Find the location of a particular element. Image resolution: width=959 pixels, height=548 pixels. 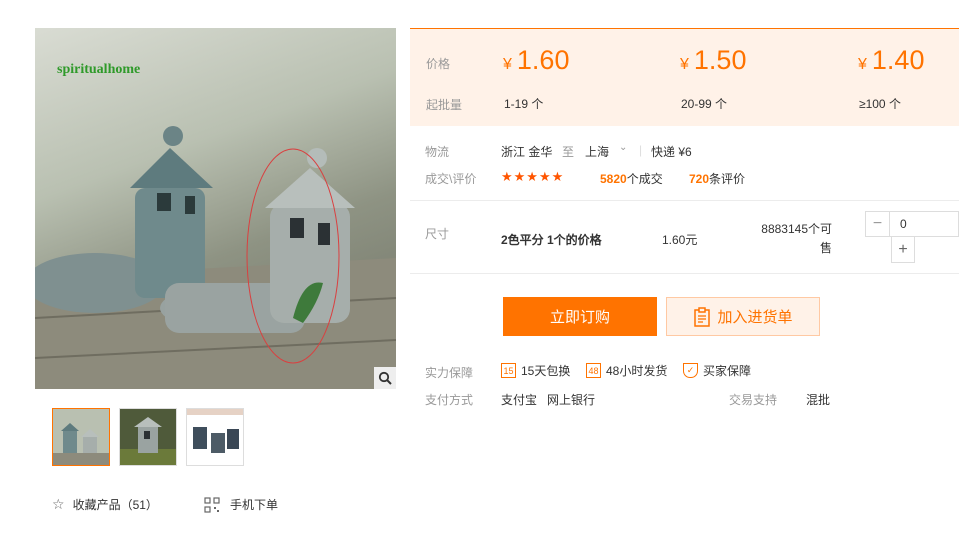

sku-stock: 8883145个可售 is located at coordinates (796, 238).